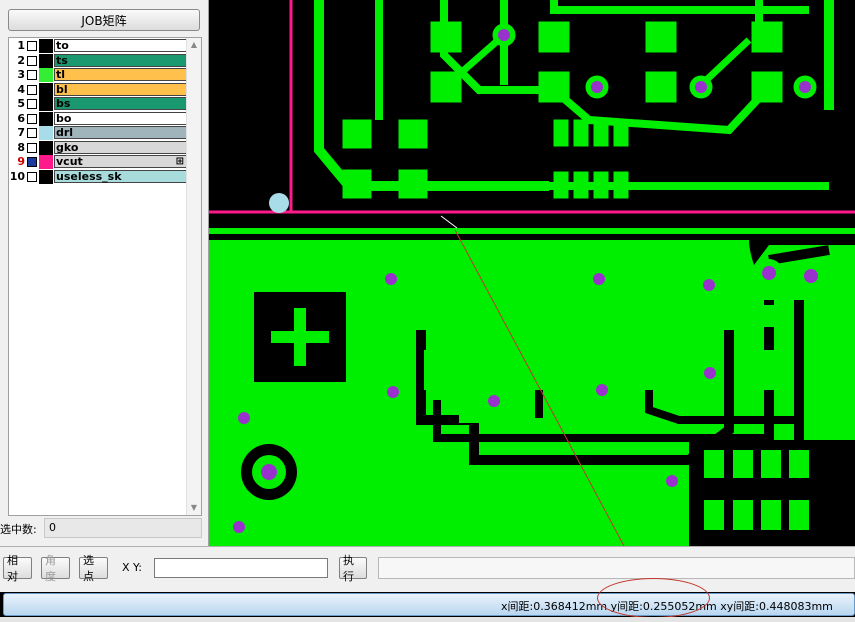  Describe the element at coordinates (279, 203) in the screenshot. I see `drill-marker` at that location.